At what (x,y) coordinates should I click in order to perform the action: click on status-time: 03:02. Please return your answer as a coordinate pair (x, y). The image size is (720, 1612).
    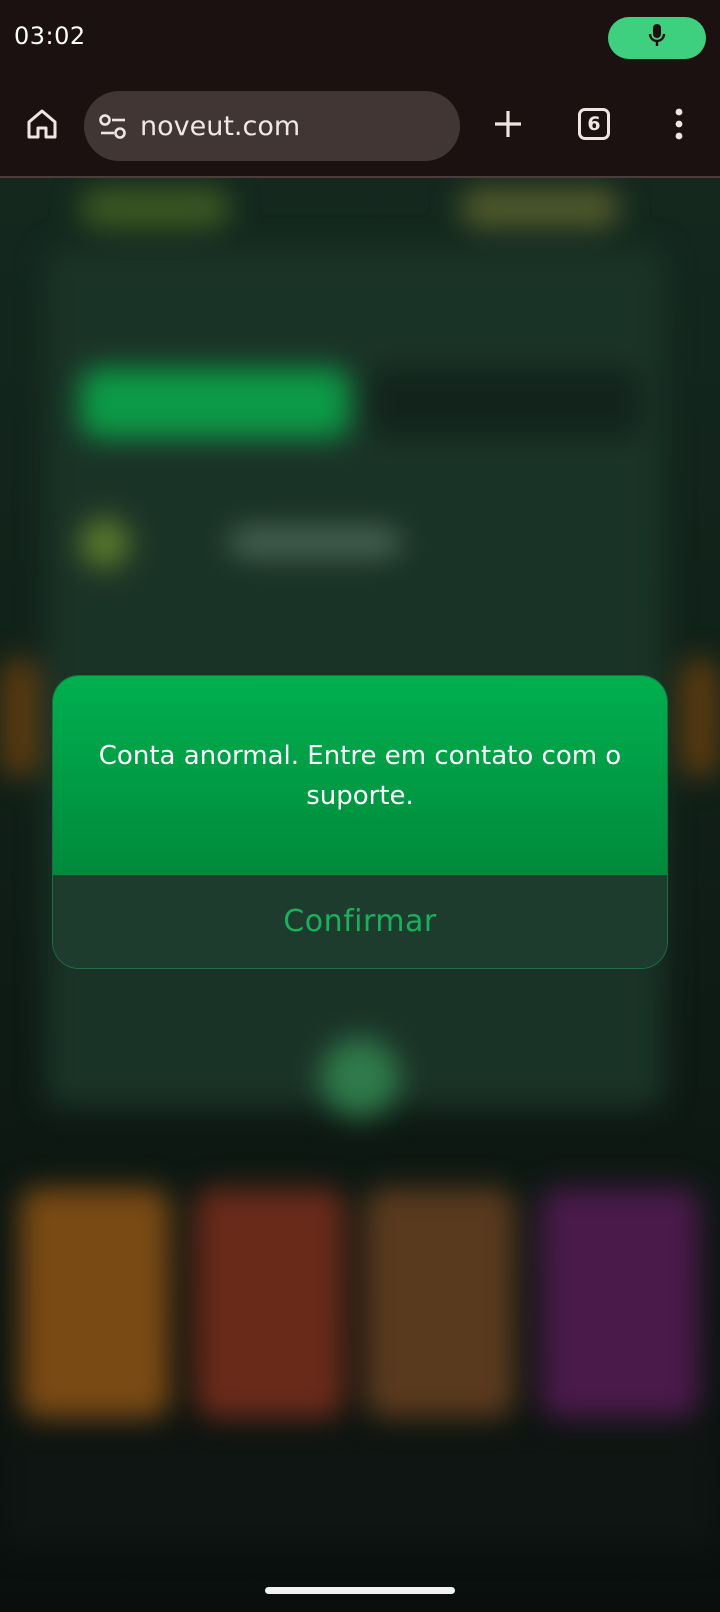
    Looking at the image, I should click on (50, 36).